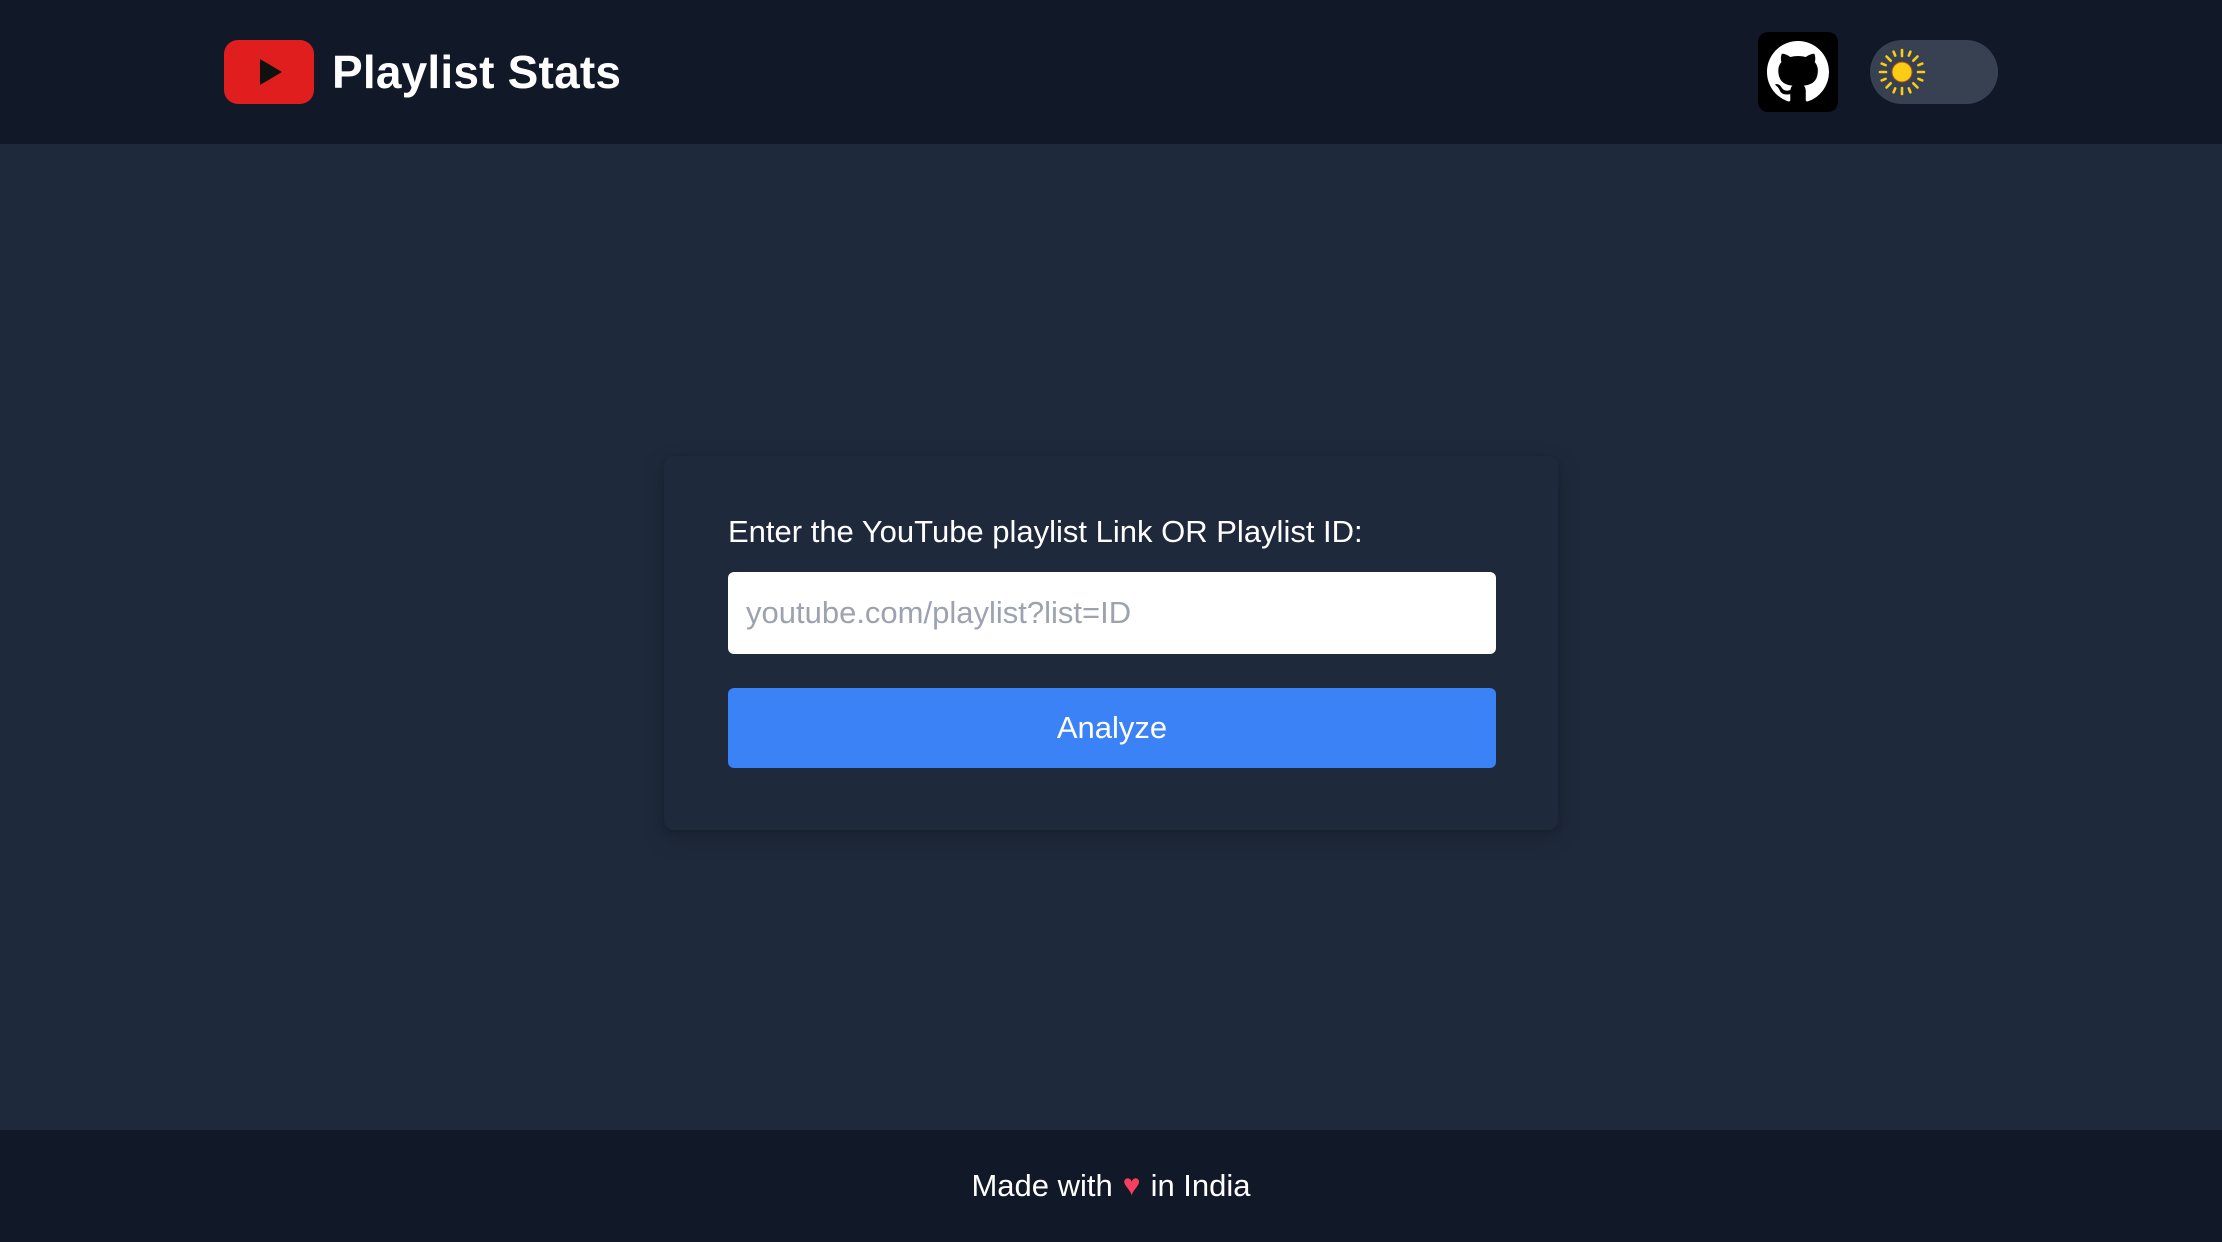 This screenshot has height=1242, width=2222. Describe the element at coordinates (1112, 613) in the screenshot. I see `playlist-url-input` at that location.